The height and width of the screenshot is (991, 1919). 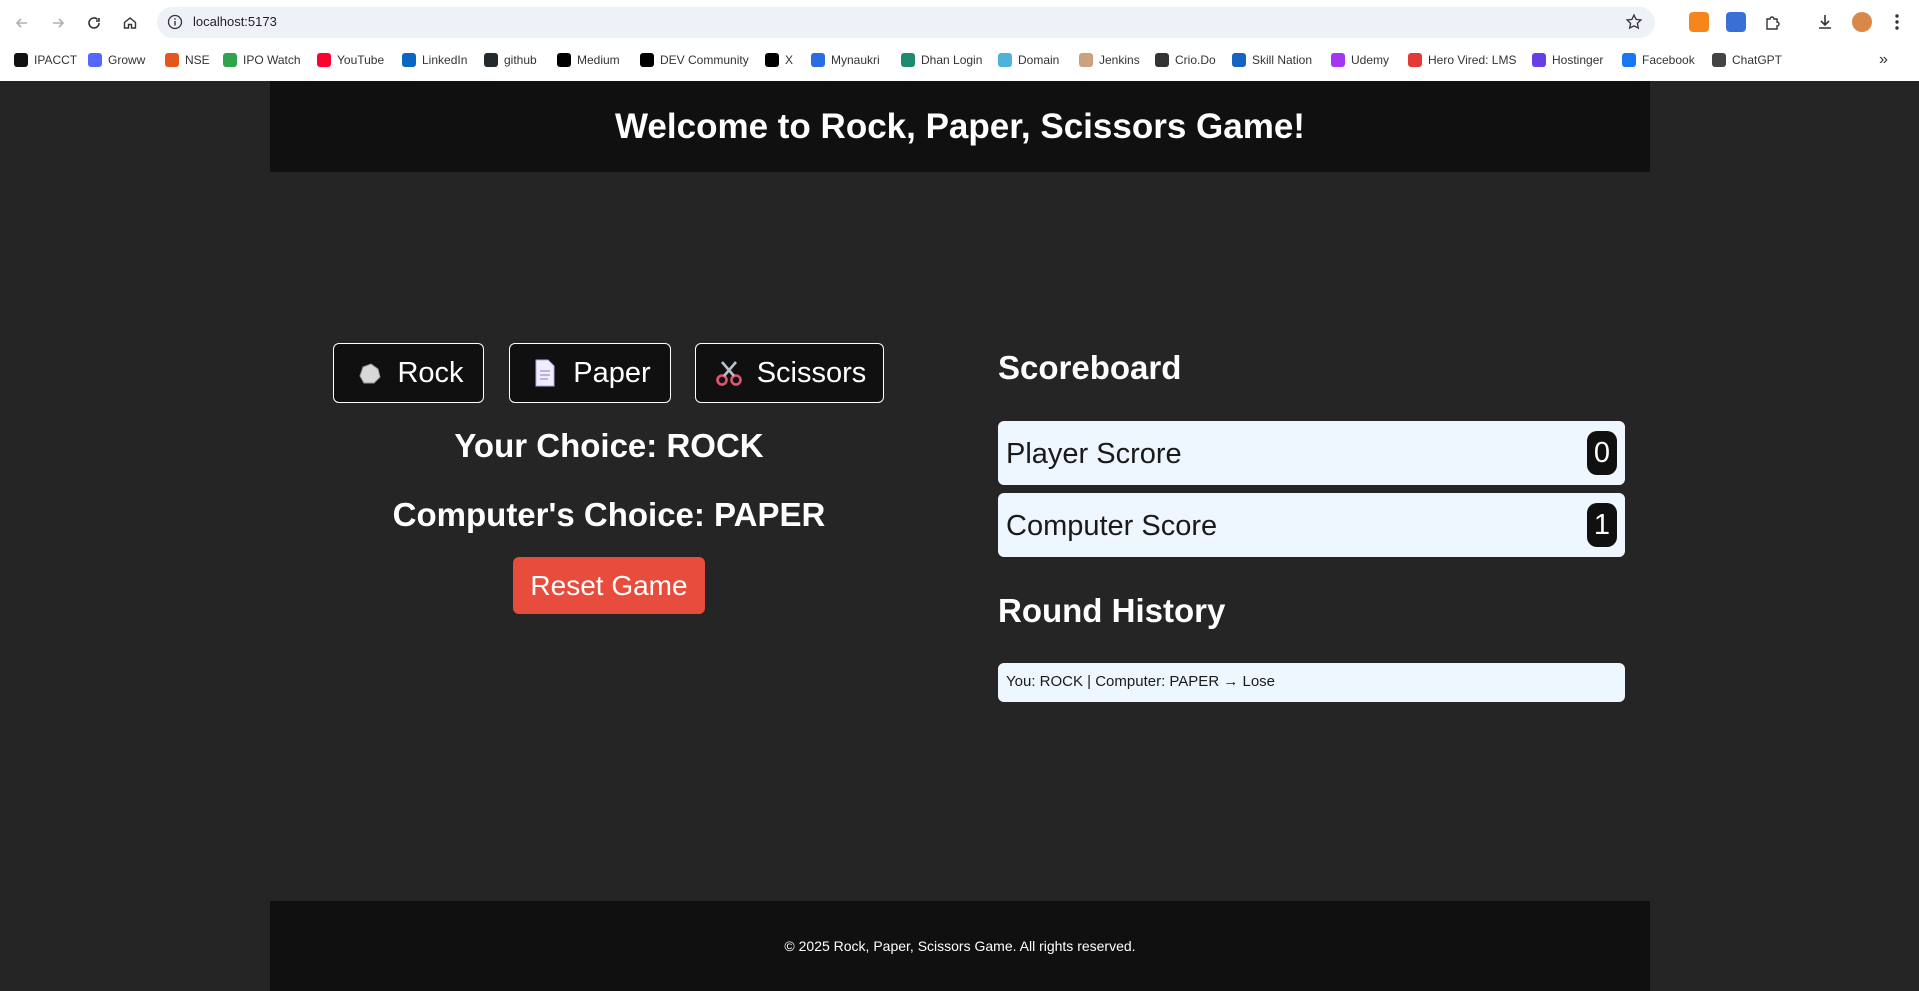 What do you see at coordinates (818, 60) in the screenshot?
I see `mynaukri-icon` at bounding box center [818, 60].